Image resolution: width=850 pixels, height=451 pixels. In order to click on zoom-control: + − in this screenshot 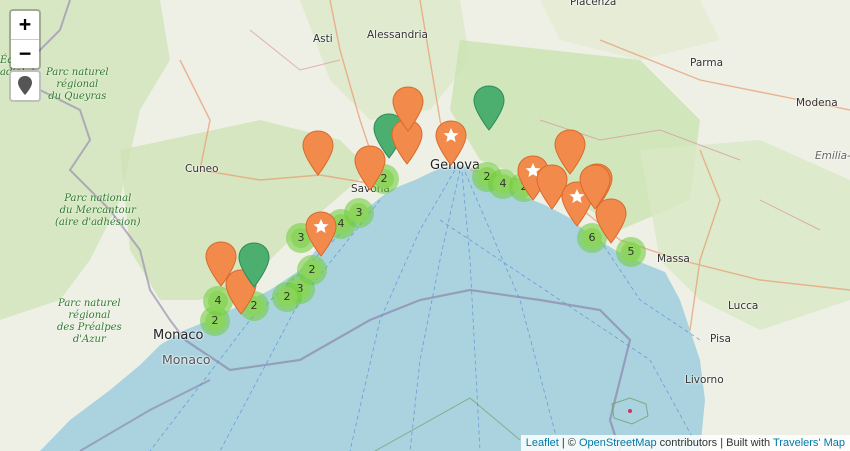, I will do `click(25, 39)`.